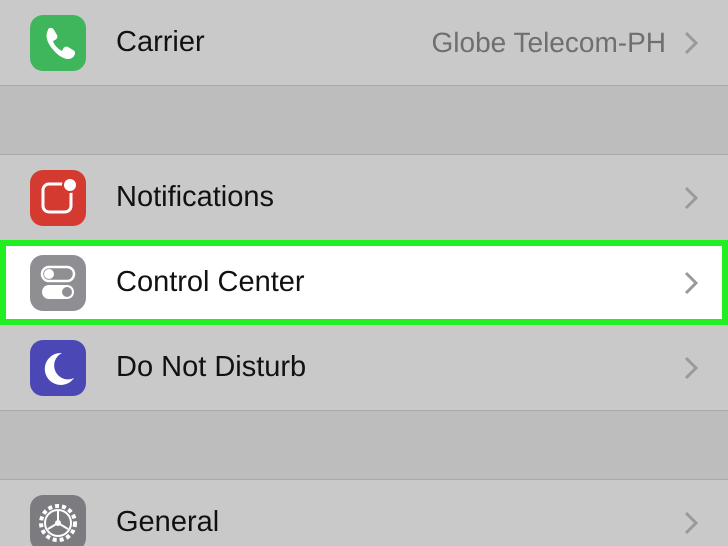  Describe the element at coordinates (211, 367) in the screenshot. I see `row-label: Do Not Disturb` at that location.